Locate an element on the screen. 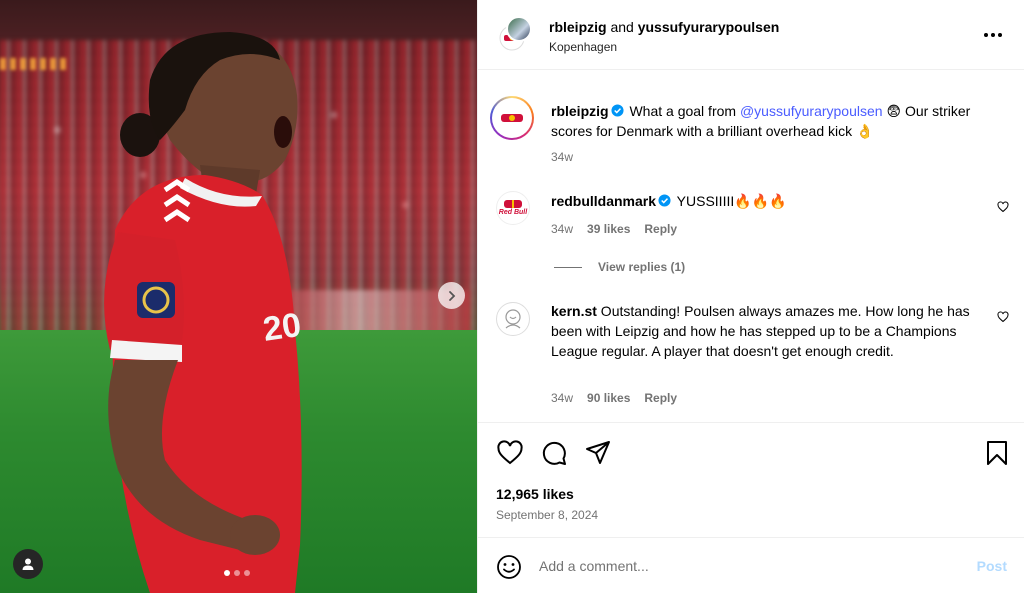 The width and height of the screenshot is (1024, 593). user-icon is located at coordinates (28, 564).